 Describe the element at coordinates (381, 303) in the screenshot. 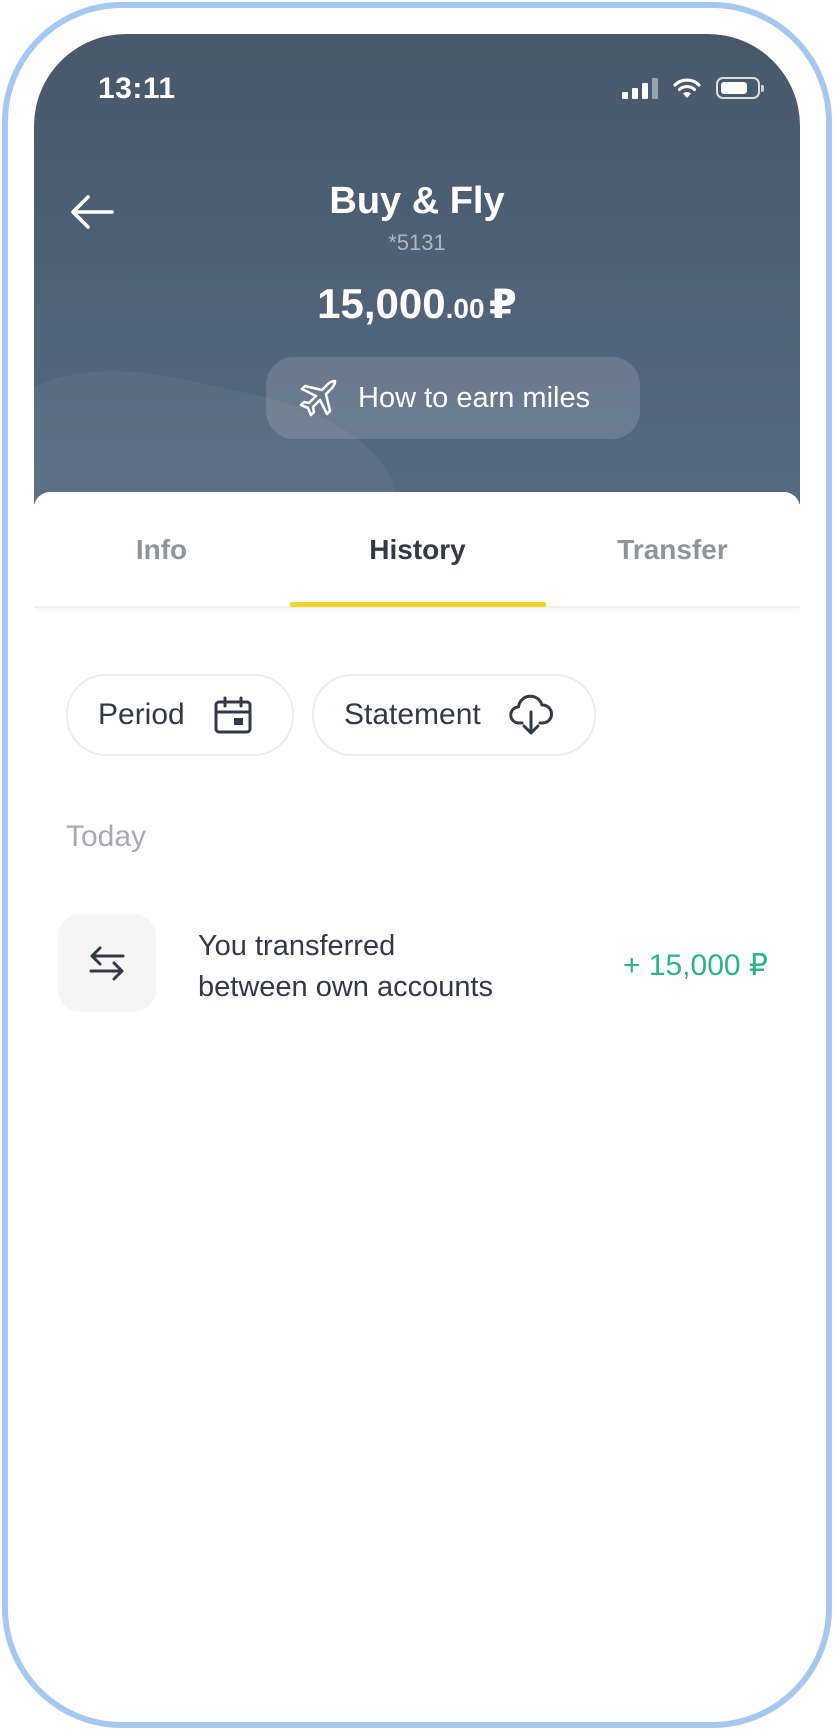

I see `balance-integer: 15,000` at that location.